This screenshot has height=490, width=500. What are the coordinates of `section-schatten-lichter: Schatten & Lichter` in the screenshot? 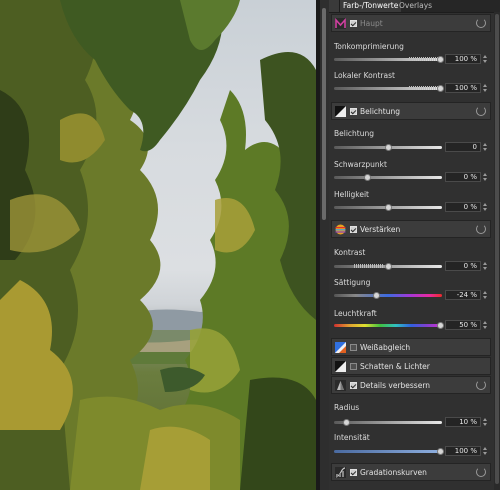 It's located at (411, 366).